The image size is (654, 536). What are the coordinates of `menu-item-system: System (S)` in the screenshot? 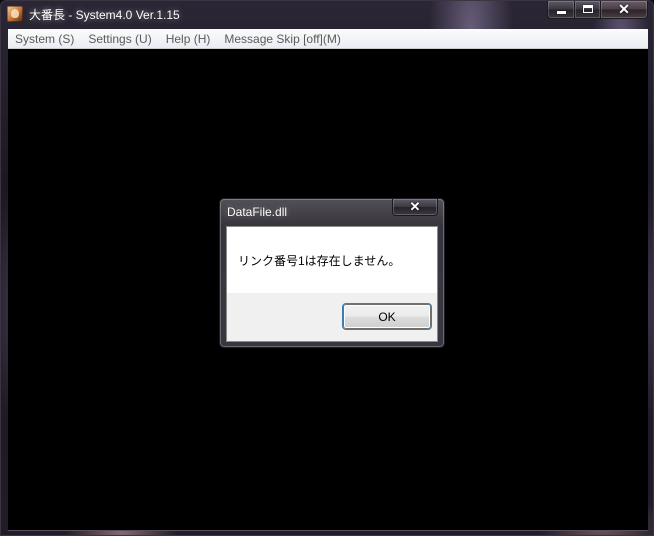 It's located at (44, 39).